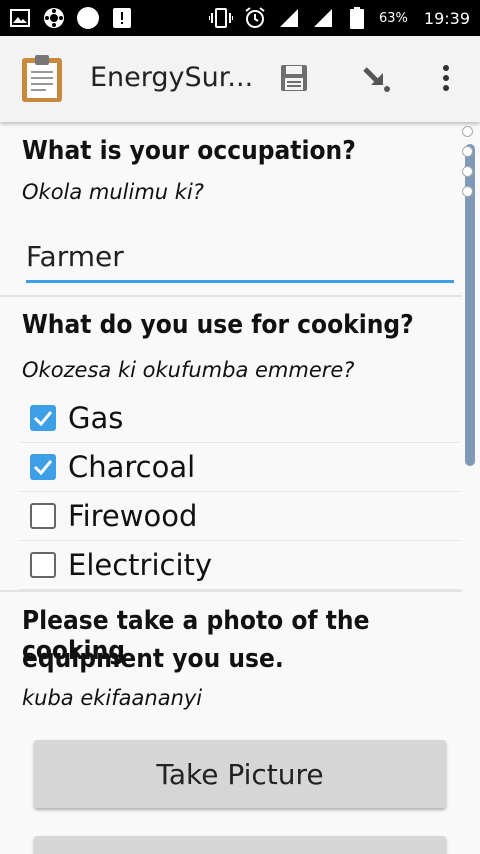 The image size is (480, 854). What do you see at coordinates (240, 565) in the screenshot?
I see `checkbox-electricity: Electricity` at bounding box center [240, 565].